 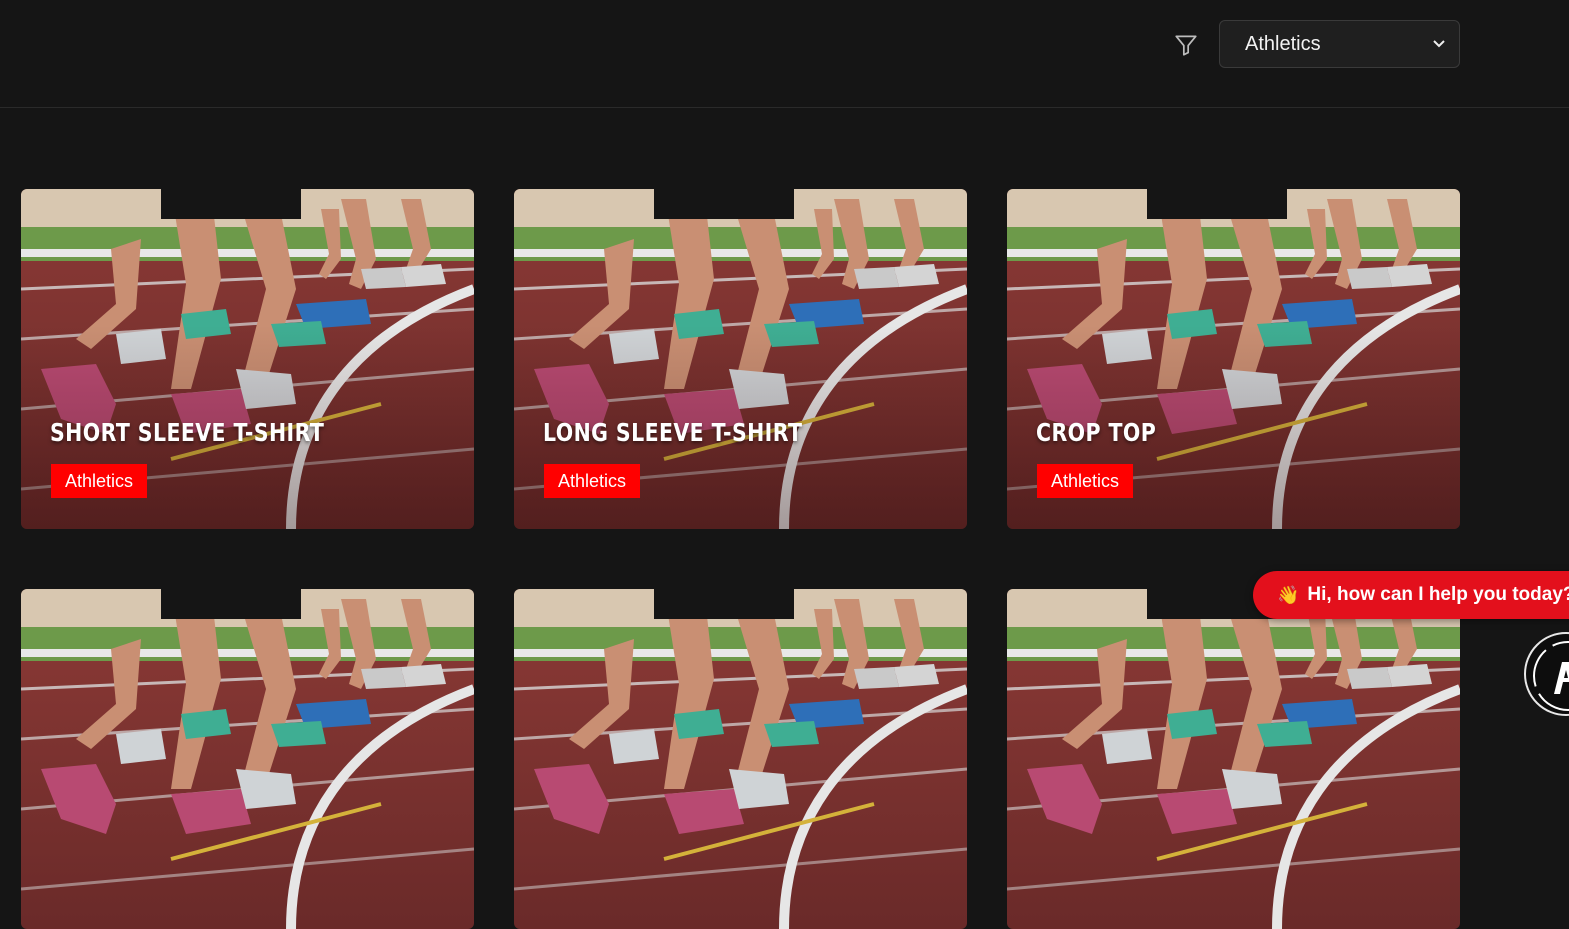 What do you see at coordinates (1096, 432) in the screenshot?
I see `product-title: CROP TOP` at bounding box center [1096, 432].